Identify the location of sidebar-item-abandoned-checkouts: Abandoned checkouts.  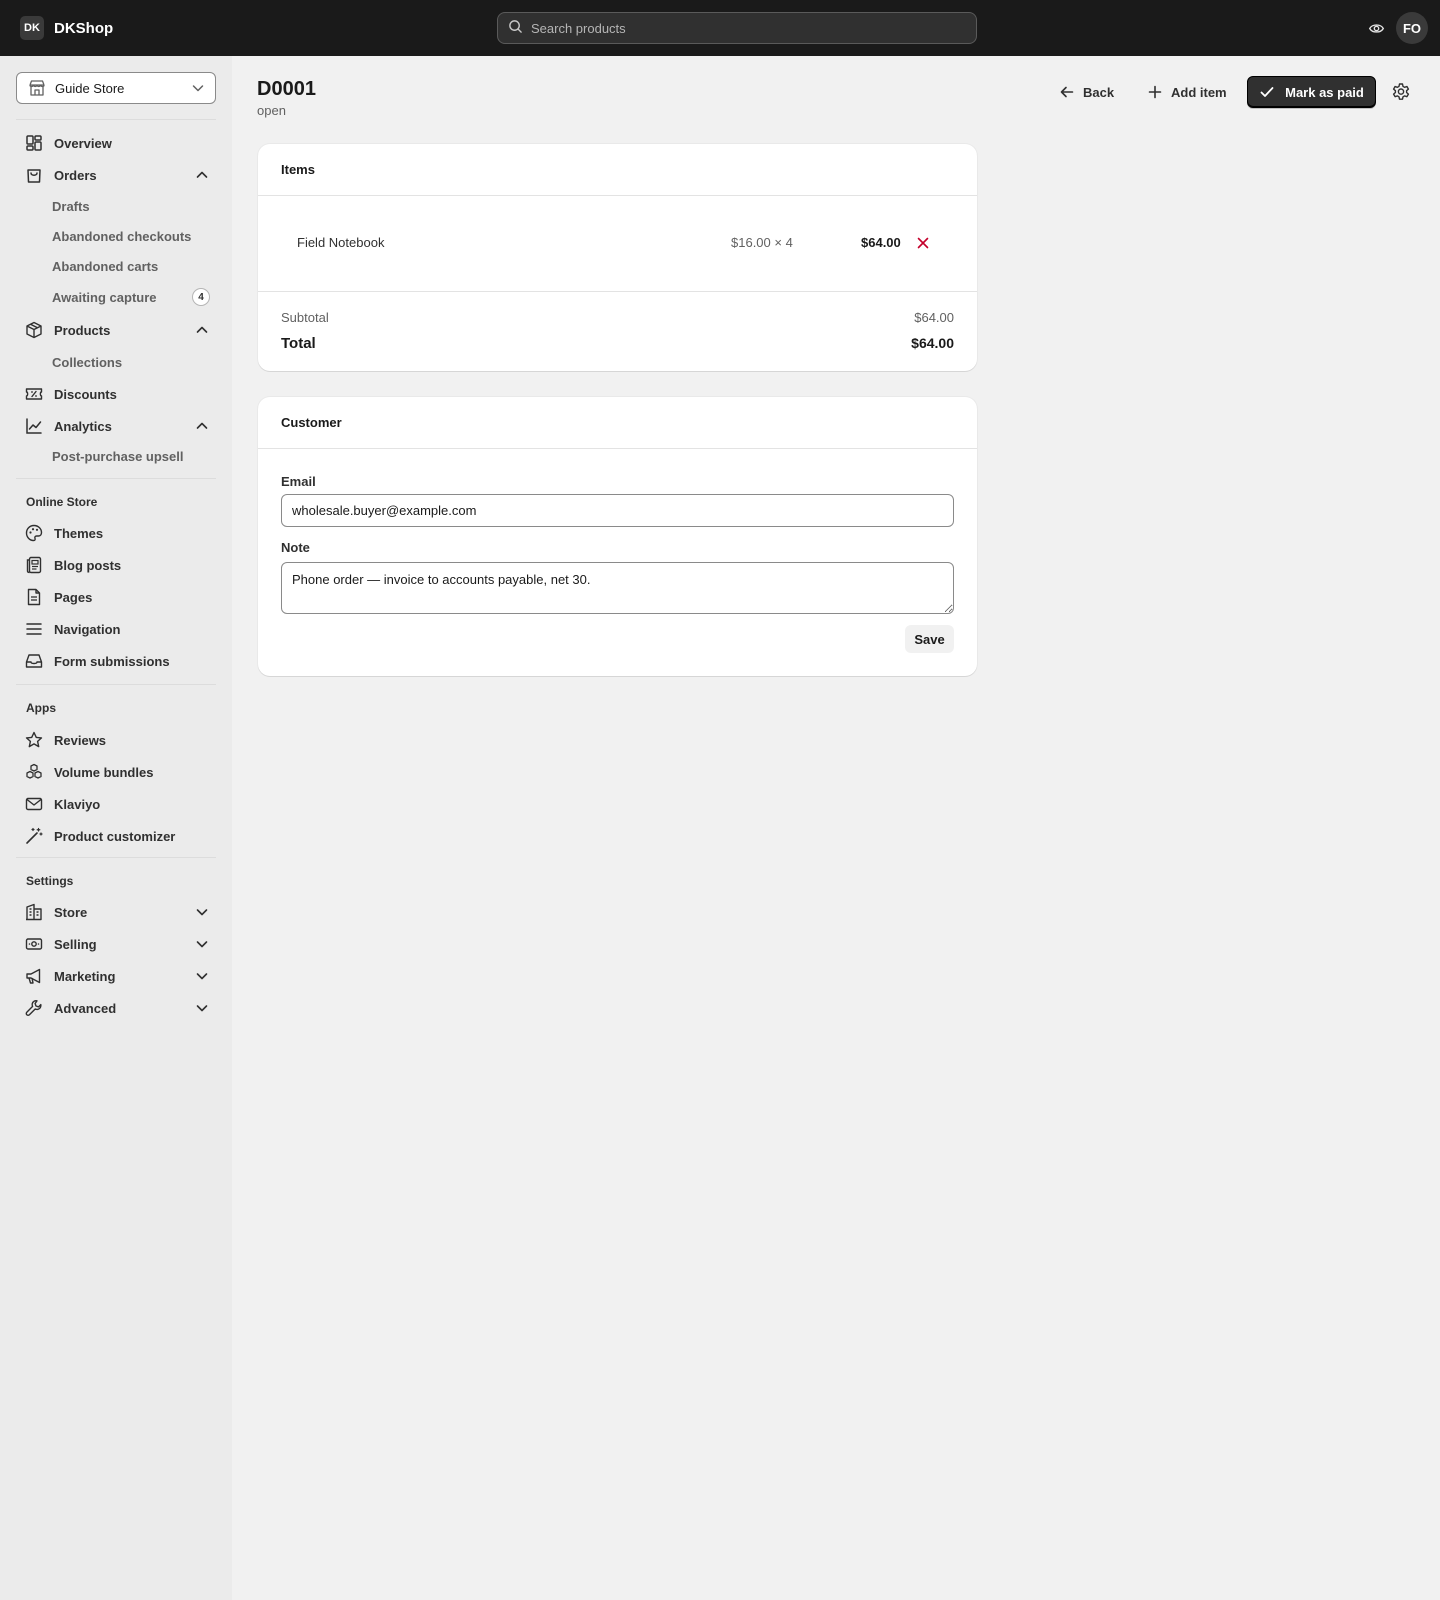
(132, 236).